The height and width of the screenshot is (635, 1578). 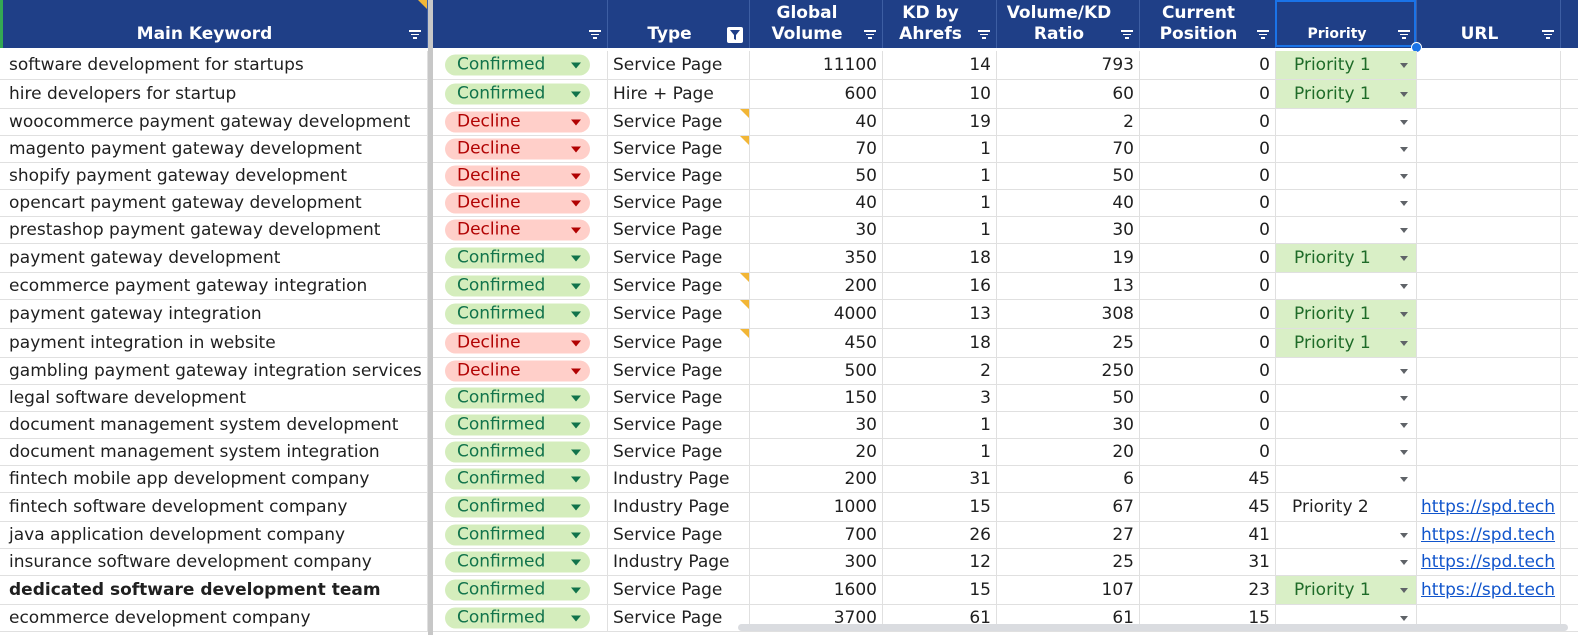 I want to click on volume-cell: 40, so click(x=816, y=122).